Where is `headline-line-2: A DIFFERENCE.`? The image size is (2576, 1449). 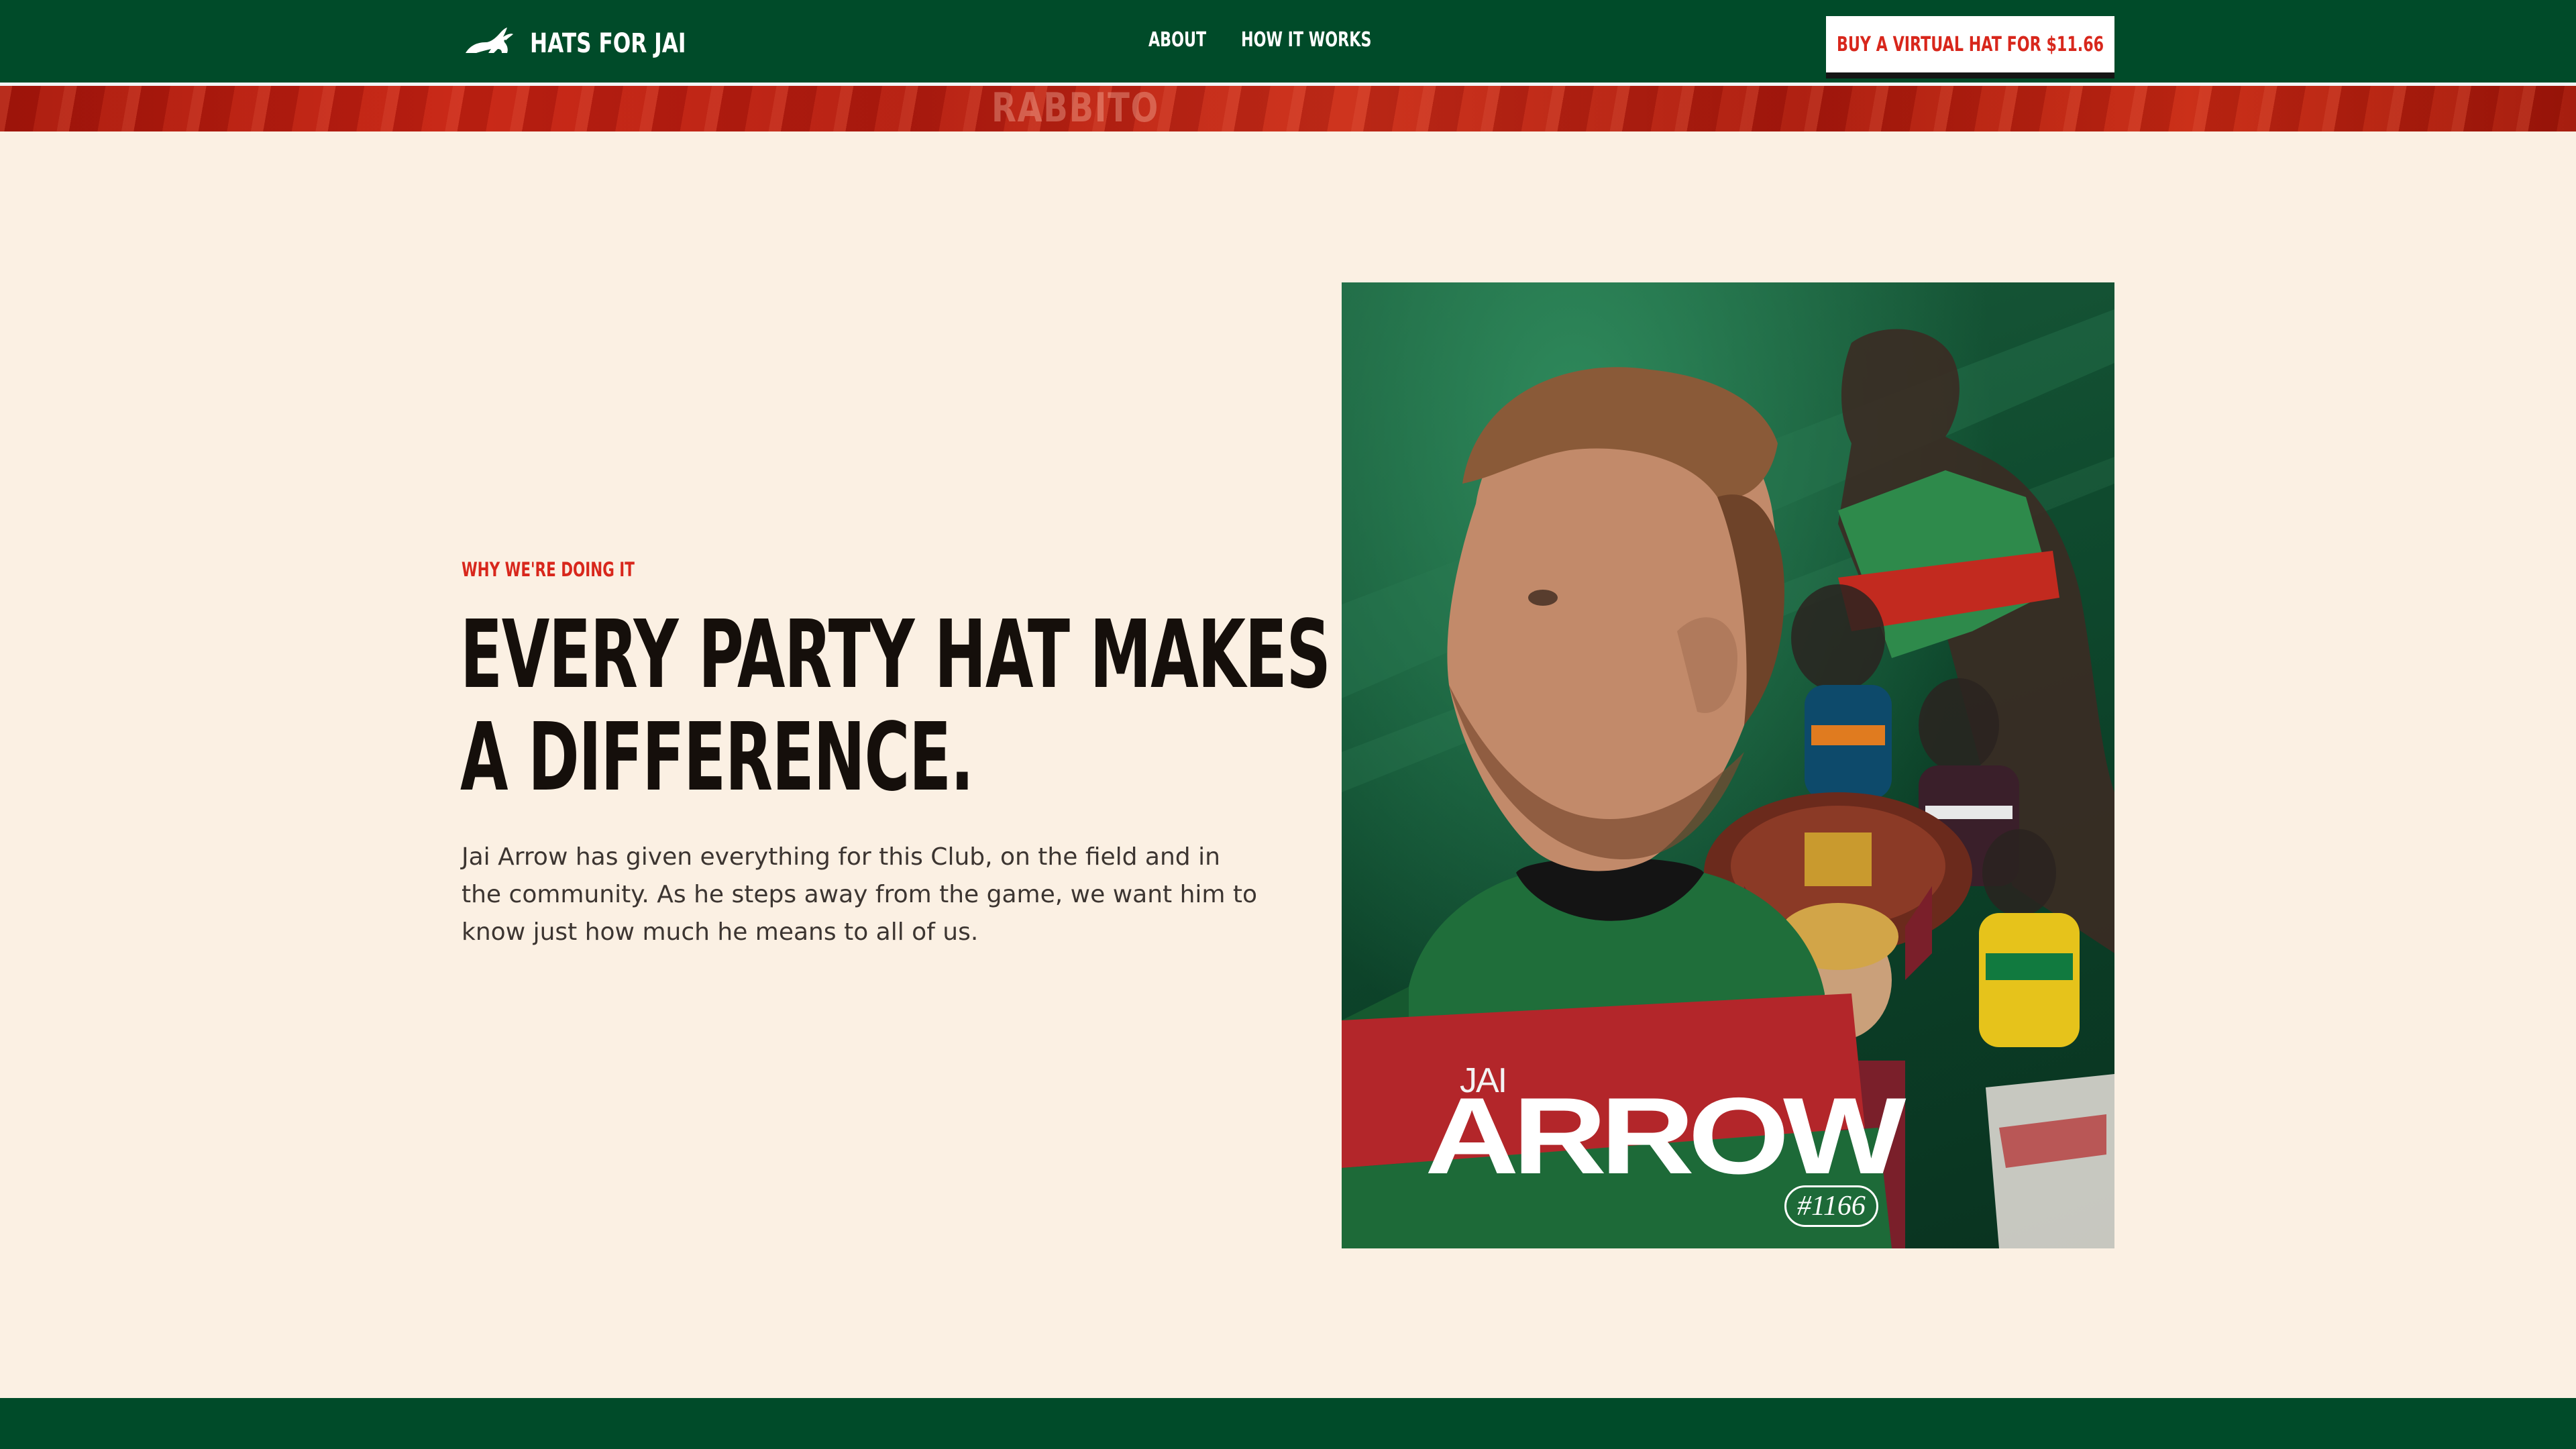 headline-line-2: A DIFFERENCE. is located at coordinates (717, 757).